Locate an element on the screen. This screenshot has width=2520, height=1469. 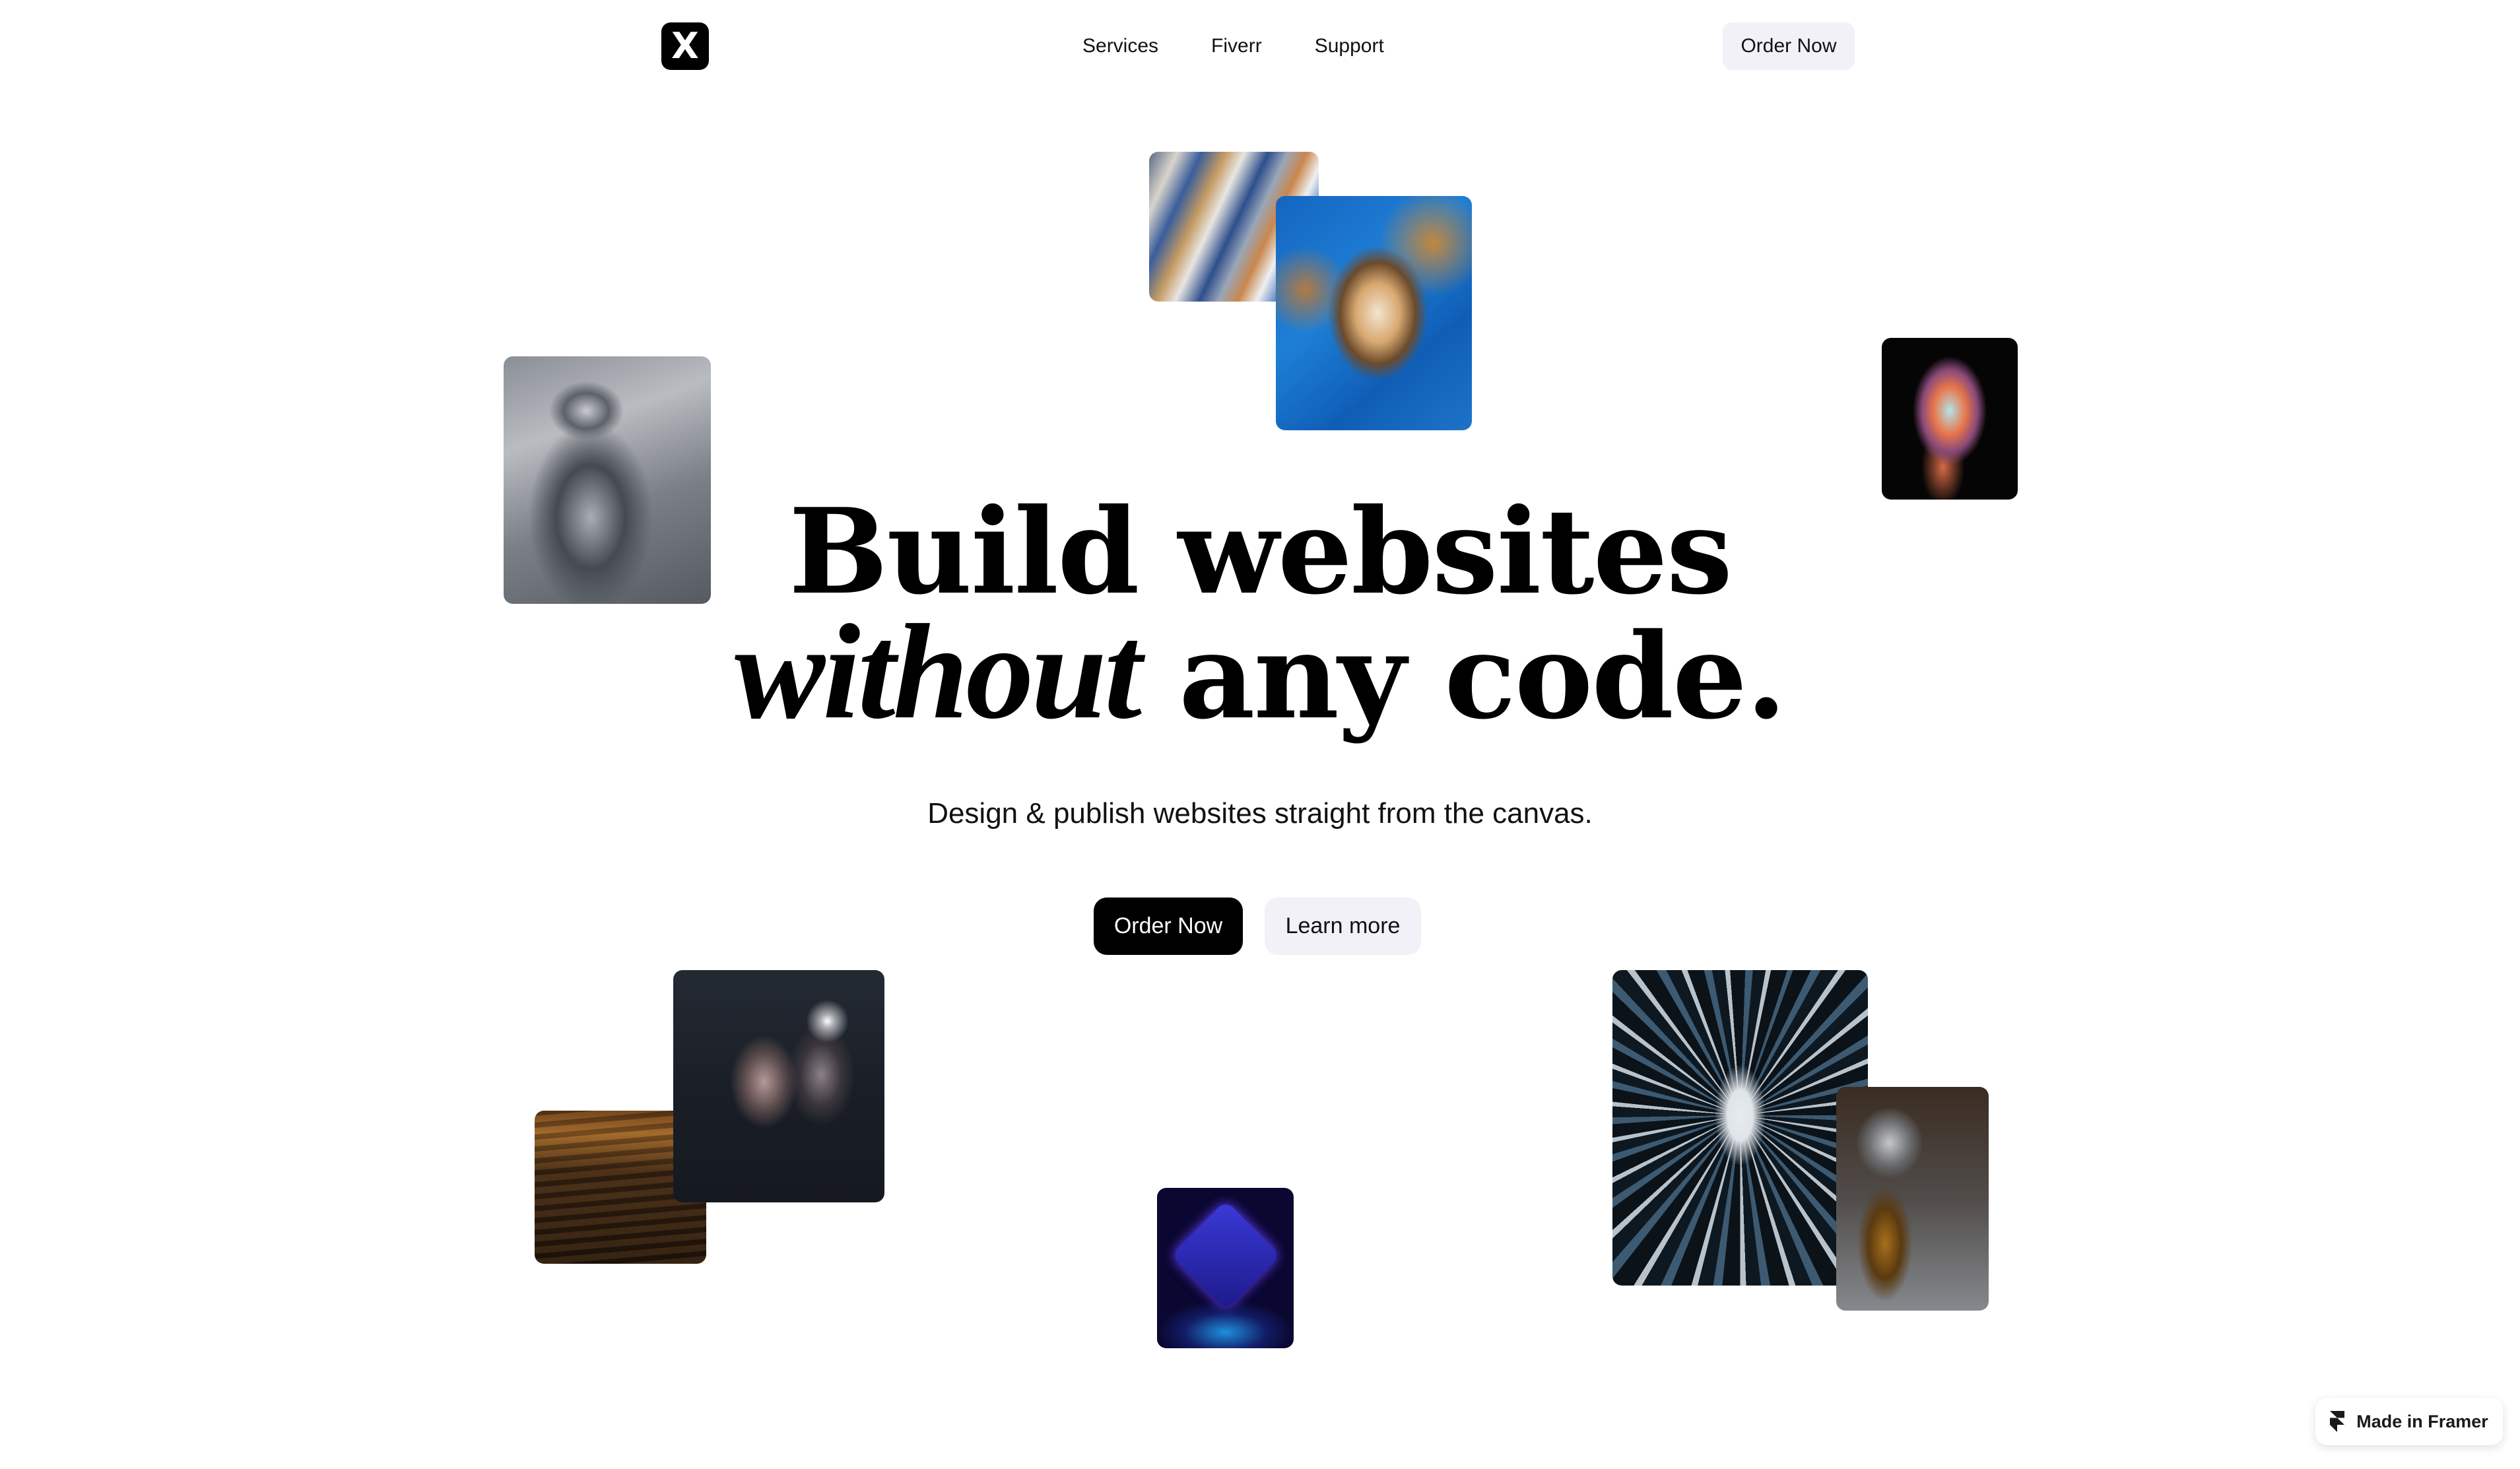
glass-figure-image is located at coordinates (1912, 1199).